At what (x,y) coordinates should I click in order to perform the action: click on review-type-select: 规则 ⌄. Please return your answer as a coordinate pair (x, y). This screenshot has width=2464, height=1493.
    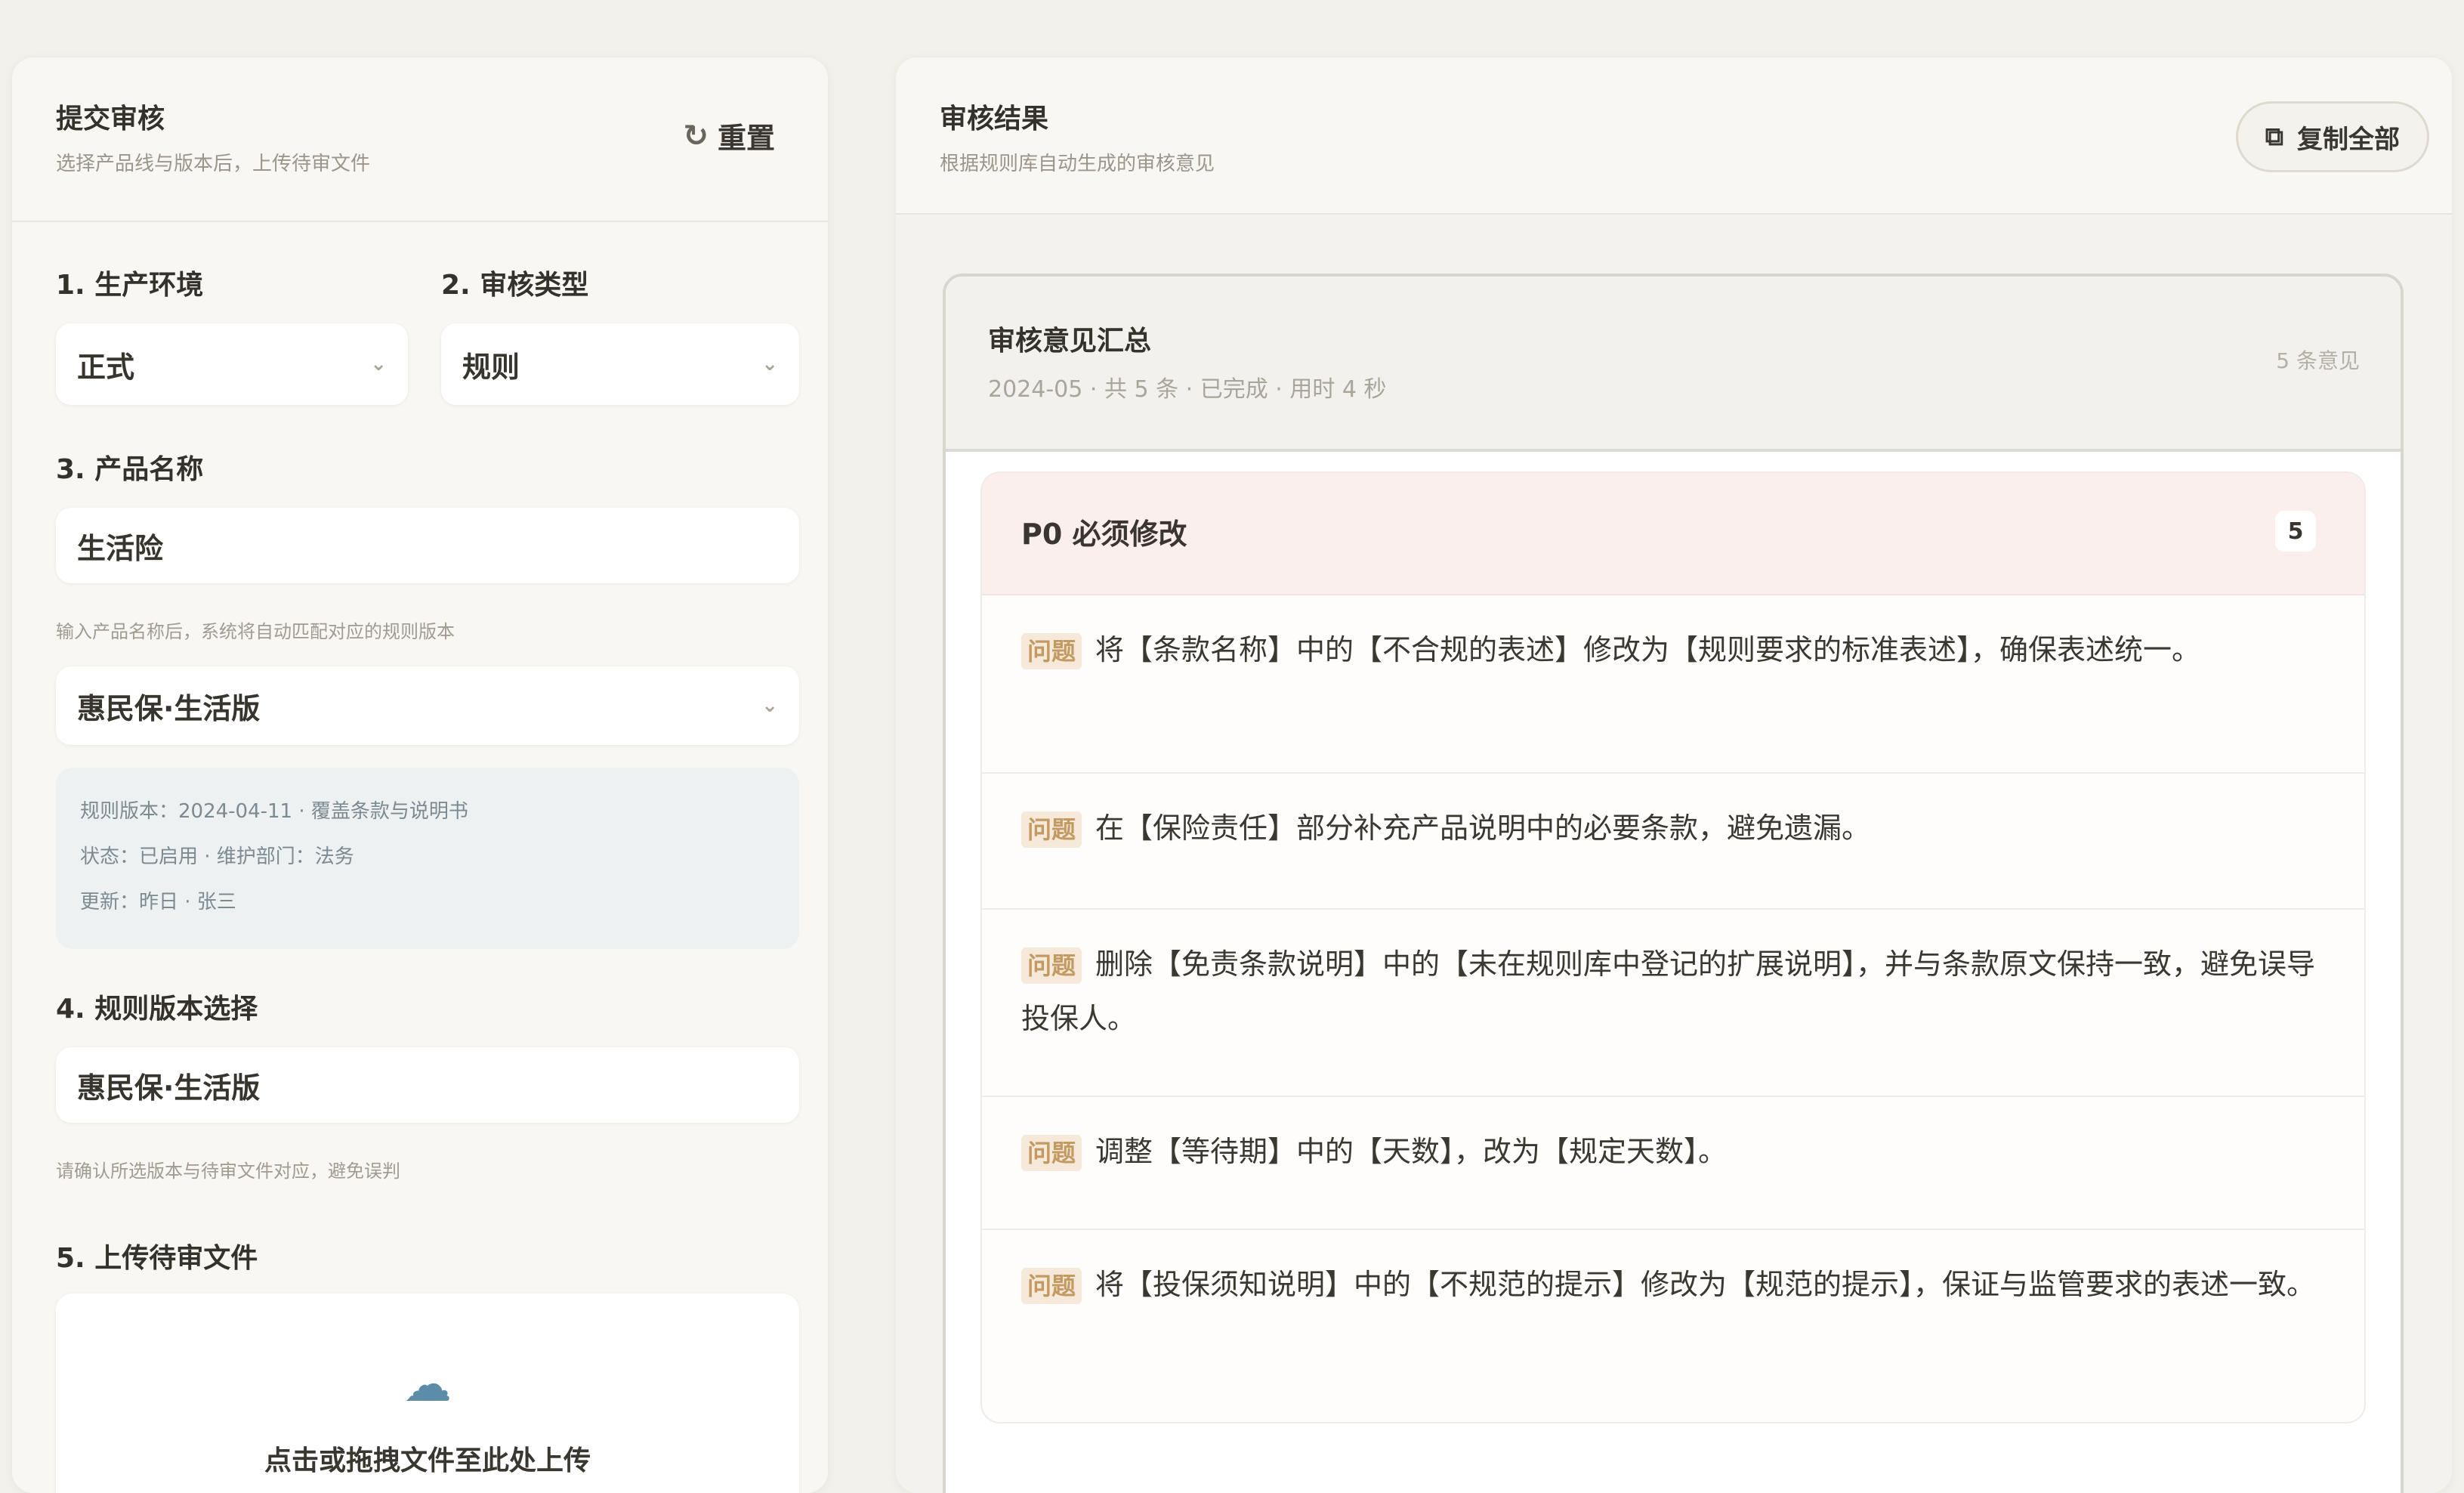
    Looking at the image, I should click on (620, 364).